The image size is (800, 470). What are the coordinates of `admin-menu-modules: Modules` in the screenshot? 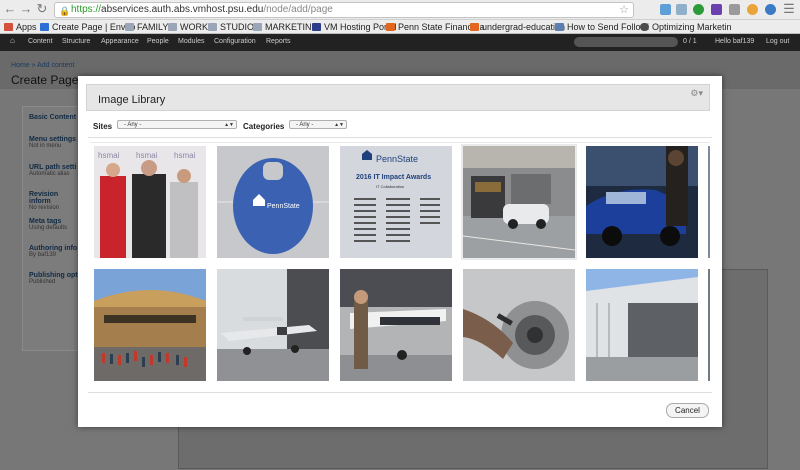 It's located at (191, 41).